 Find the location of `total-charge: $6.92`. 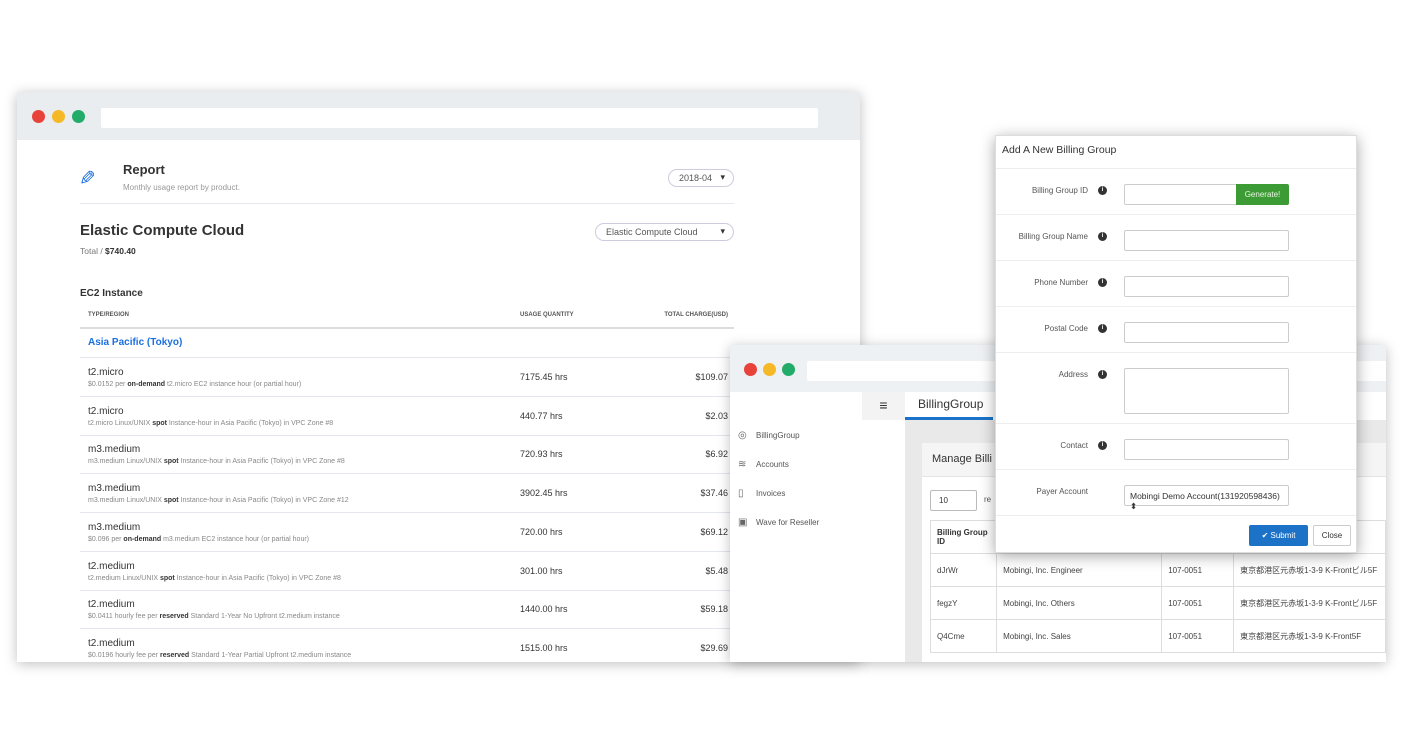

total-charge: $6.92 is located at coordinates (716, 454).